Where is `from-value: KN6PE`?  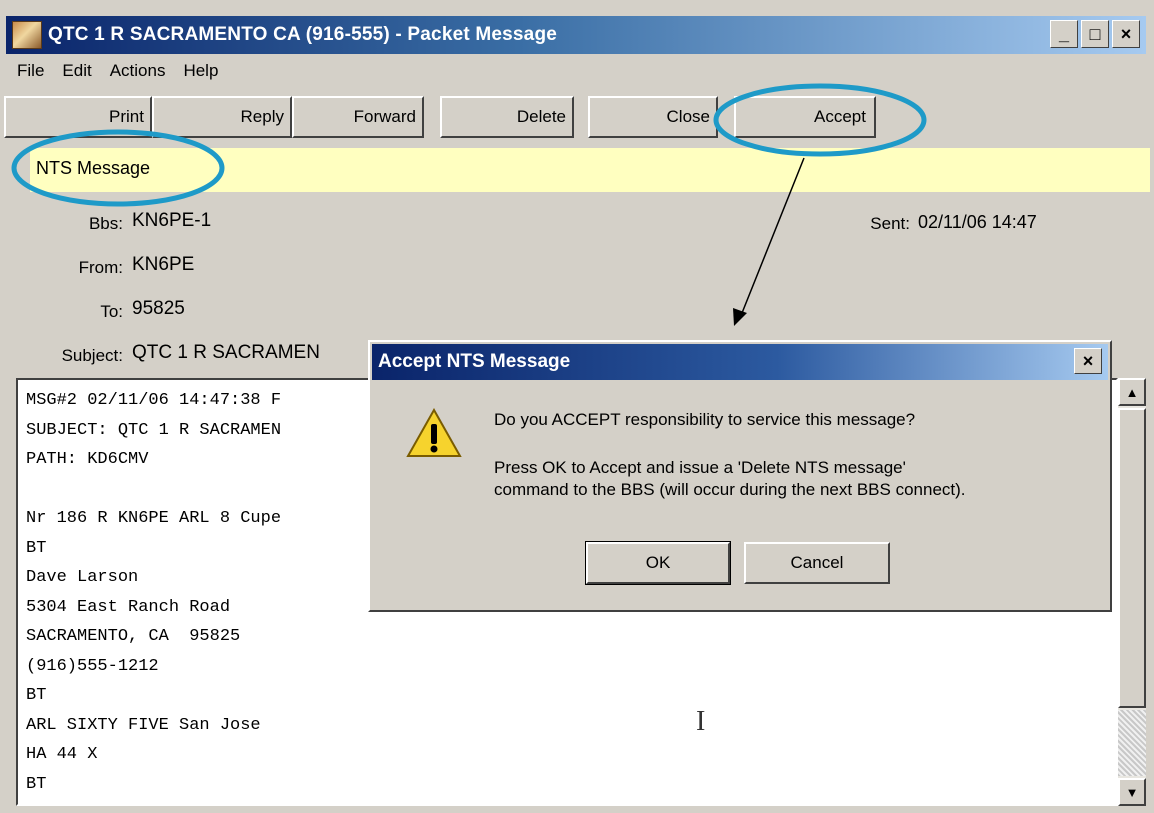
from-value: KN6PE is located at coordinates (163, 264).